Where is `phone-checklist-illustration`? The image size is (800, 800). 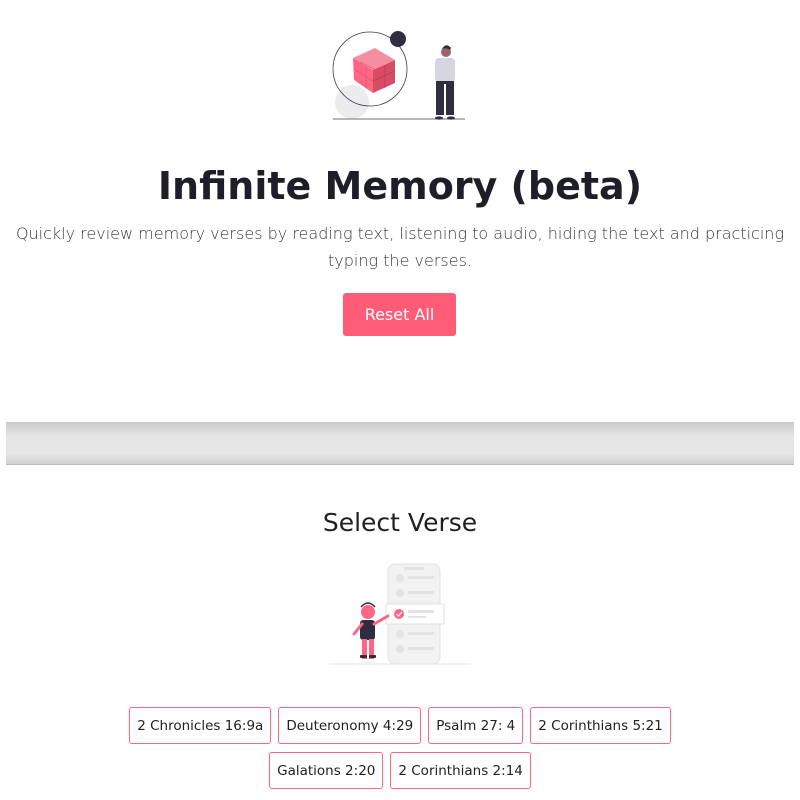 phone-checklist-illustration is located at coordinates (400, 614).